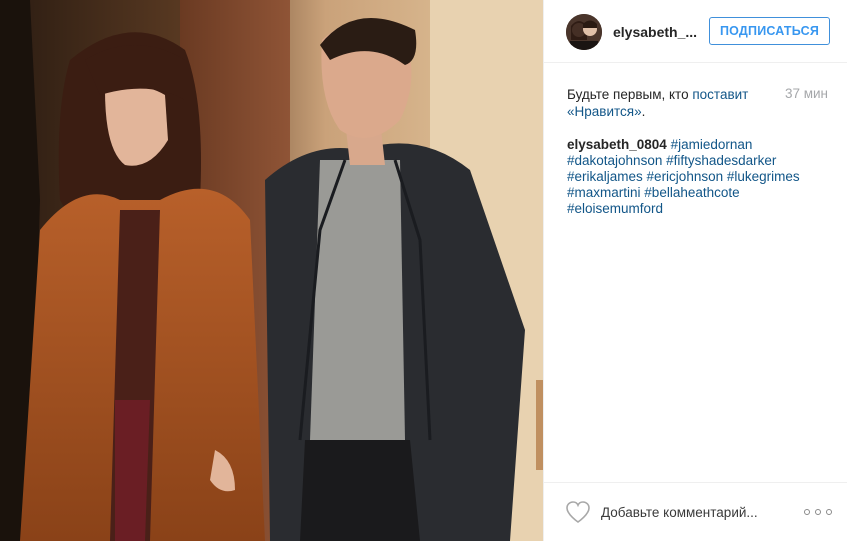 This screenshot has width=847, height=541. Describe the element at coordinates (605, 176) in the screenshot. I see `hashtag: #erikaljames` at that location.